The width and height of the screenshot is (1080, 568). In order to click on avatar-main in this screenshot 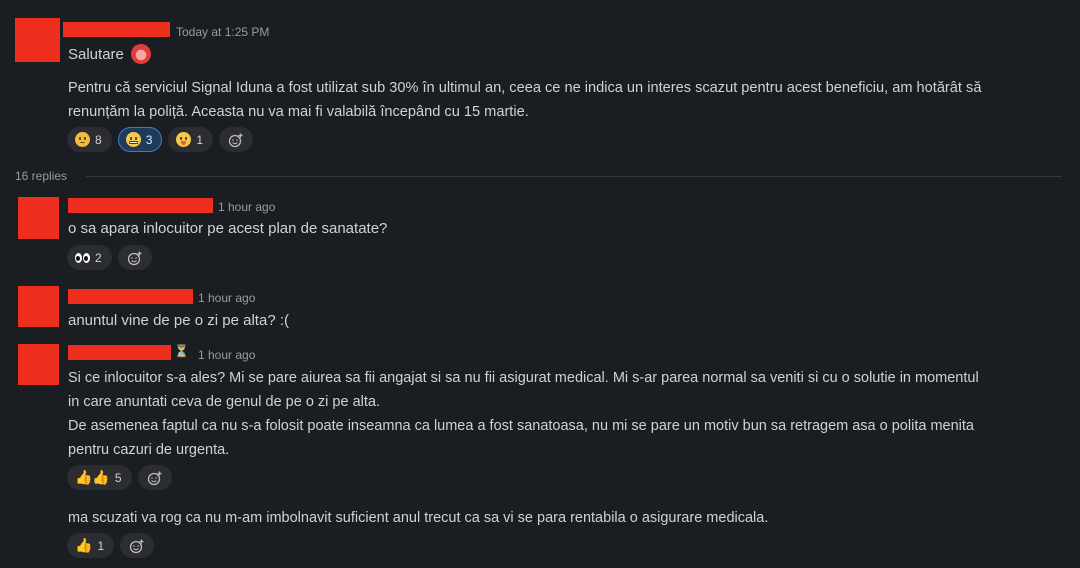, I will do `click(37, 40)`.